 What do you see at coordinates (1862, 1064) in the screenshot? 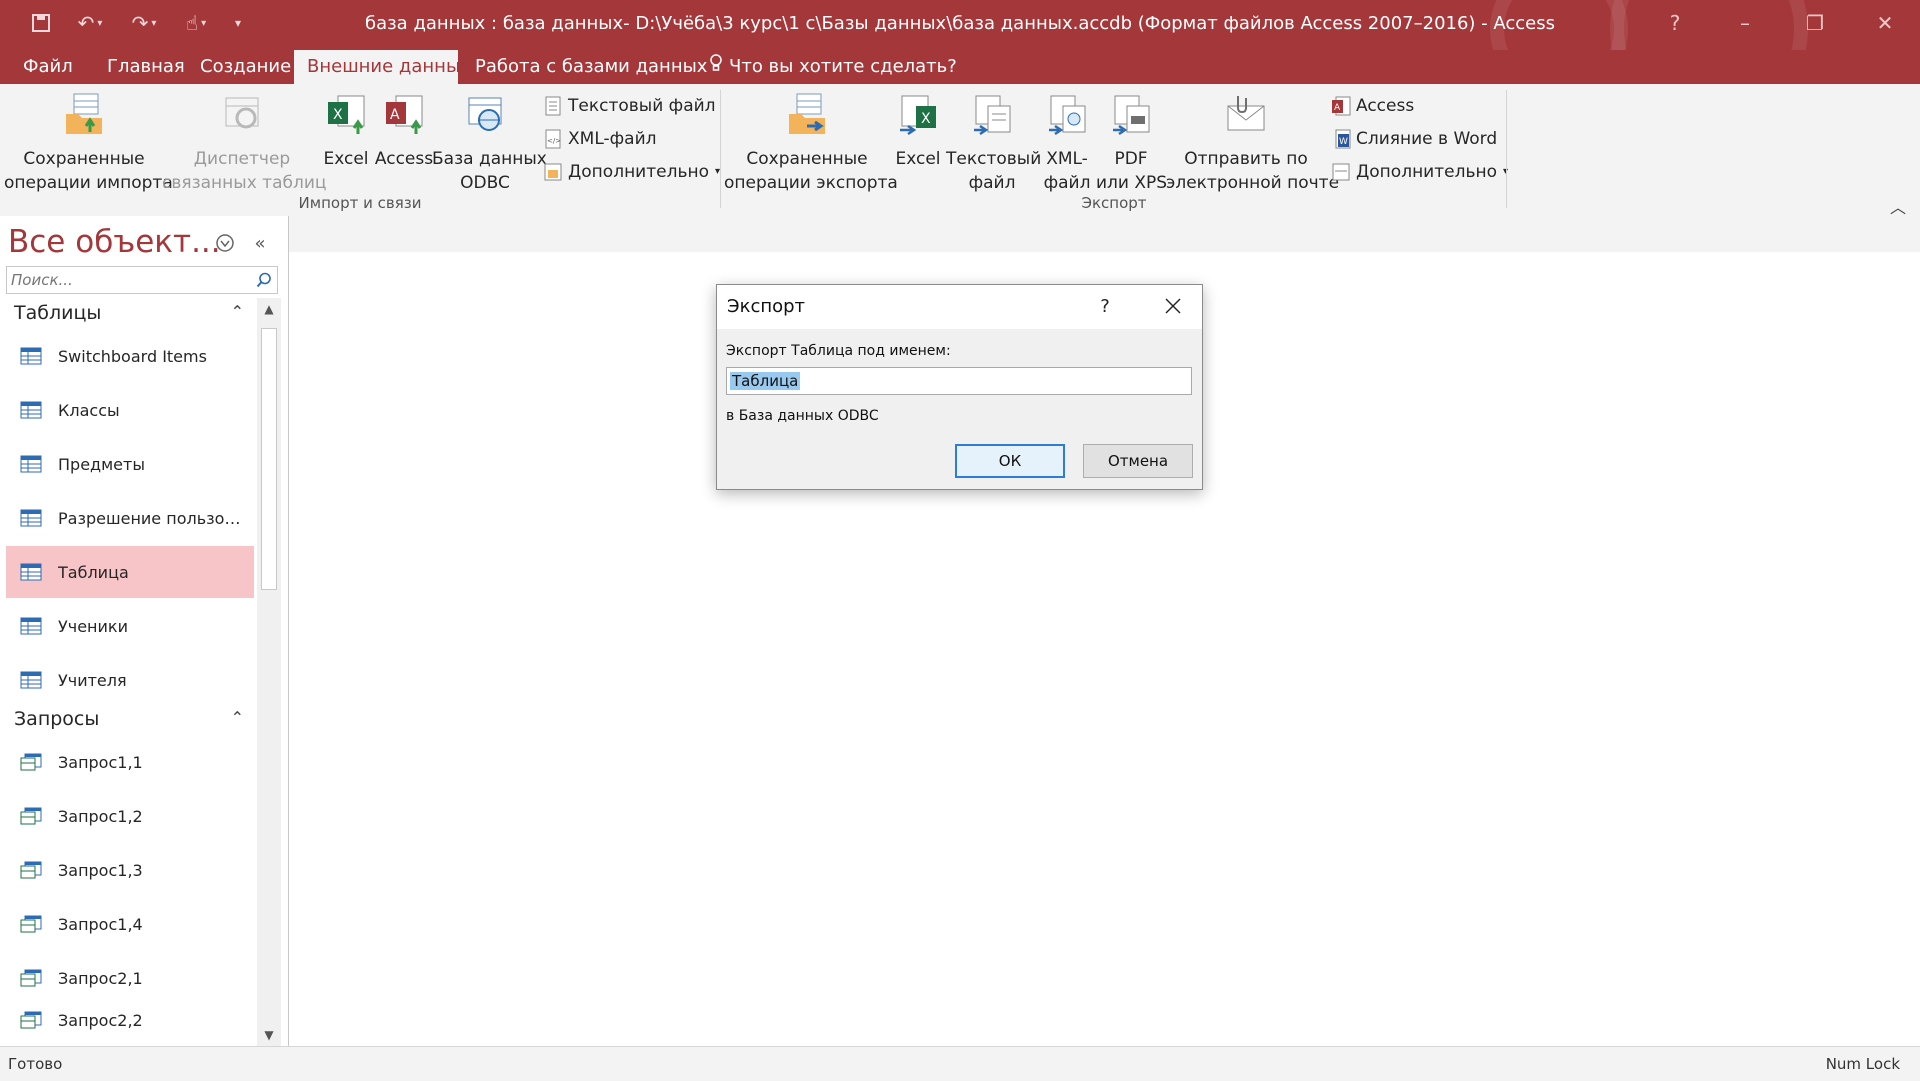
I see `num-lock-indicator: Num Lock` at bounding box center [1862, 1064].